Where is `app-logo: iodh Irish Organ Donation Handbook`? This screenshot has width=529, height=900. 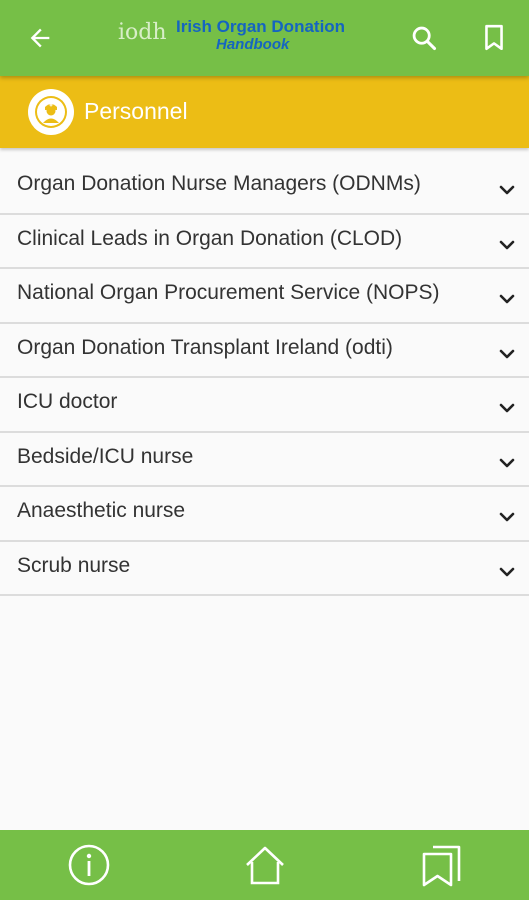 app-logo: iodh Irish Organ Donation Handbook is located at coordinates (238, 38).